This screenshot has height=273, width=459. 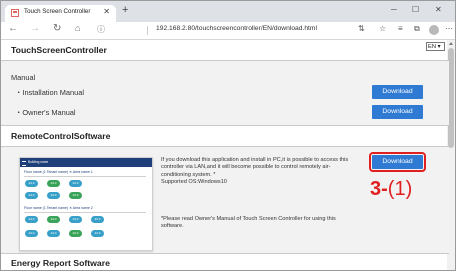 I want to click on address-divider, so click(x=147, y=30).